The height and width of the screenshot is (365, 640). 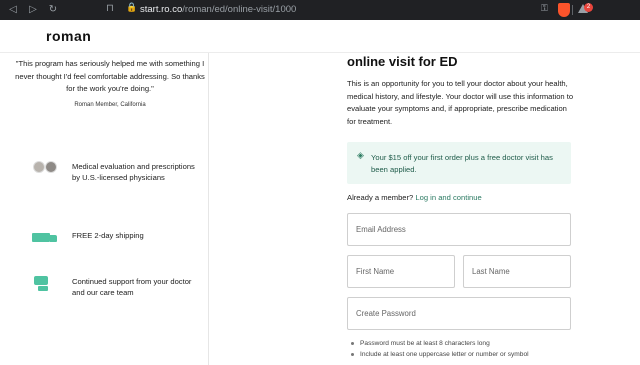 I want to click on truck-cab, so click(x=53, y=238).